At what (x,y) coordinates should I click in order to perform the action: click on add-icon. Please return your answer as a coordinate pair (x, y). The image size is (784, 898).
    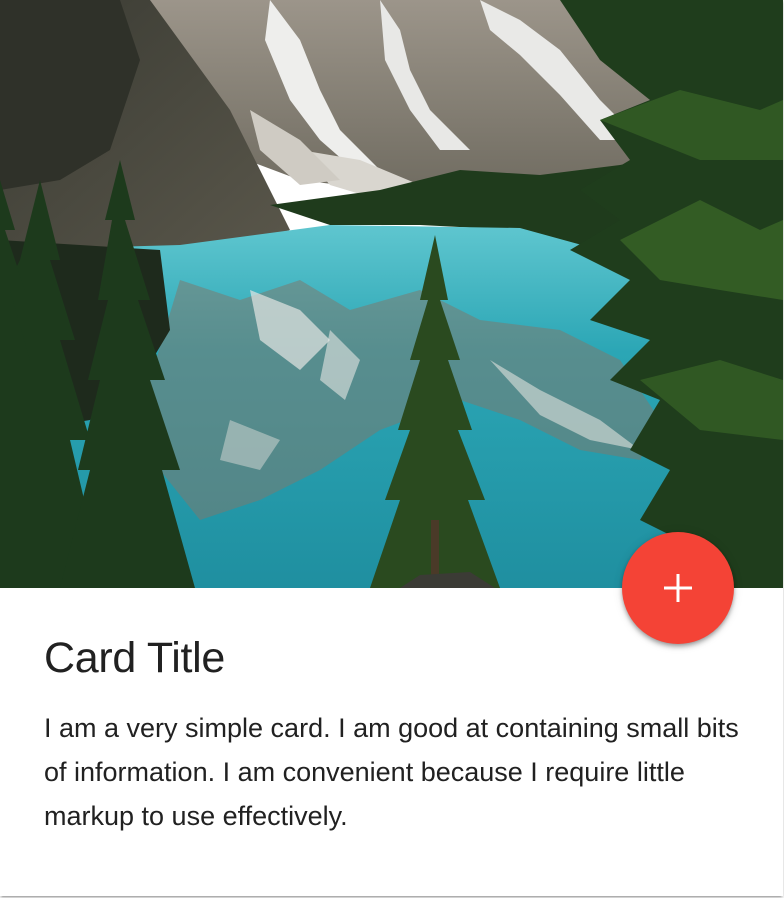
    Looking at the image, I should click on (678, 588).